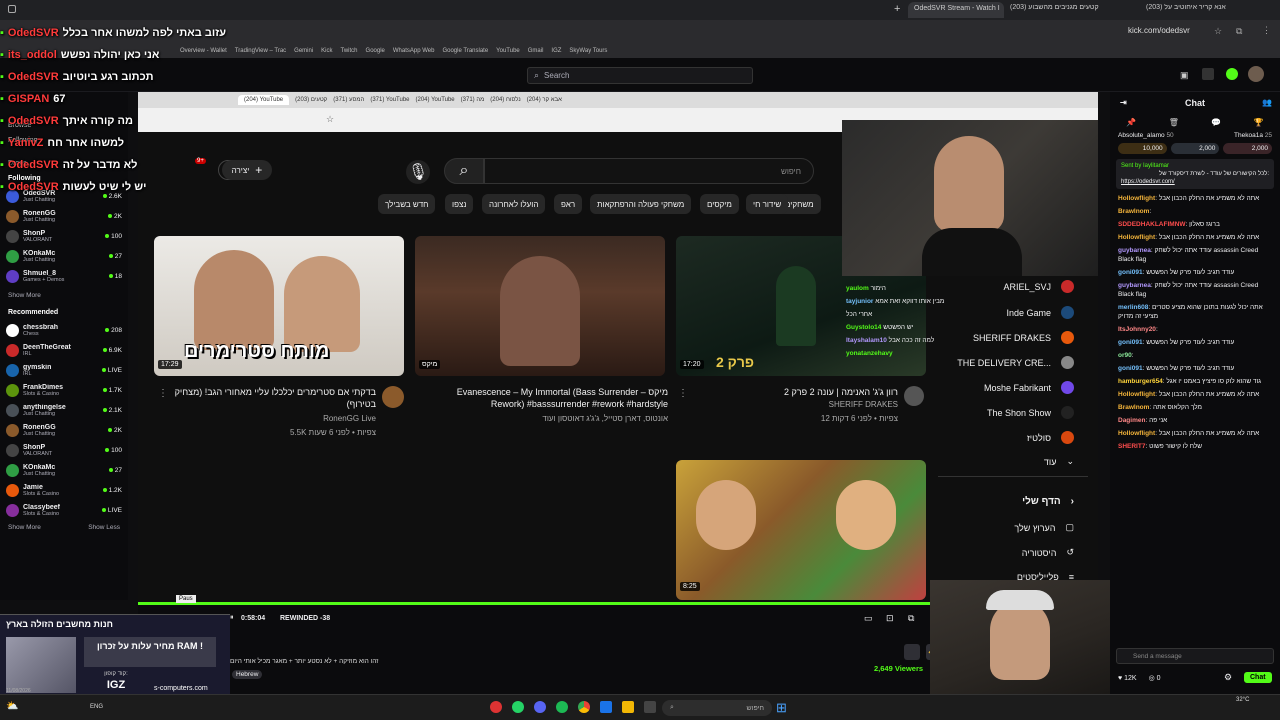 The height and width of the screenshot is (720, 1280). What do you see at coordinates (912, 652) in the screenshot?
I see `share-icon` at bounding box center [912, 652].